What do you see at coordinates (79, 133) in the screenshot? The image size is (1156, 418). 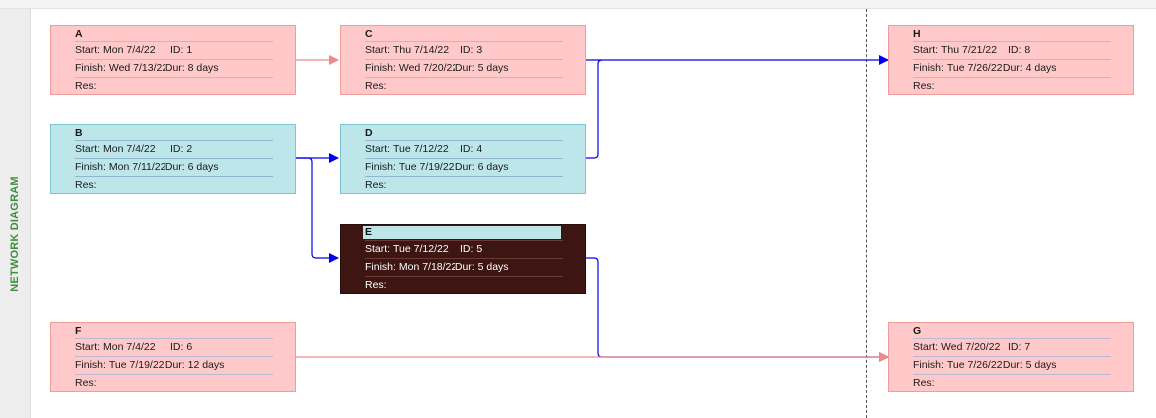 I see `task-name: B` at bounding box center [79, 133].